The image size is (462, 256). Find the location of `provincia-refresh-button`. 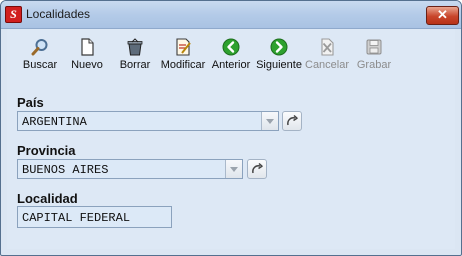

provincia-refresh-button is located at coordinates (257, 169).